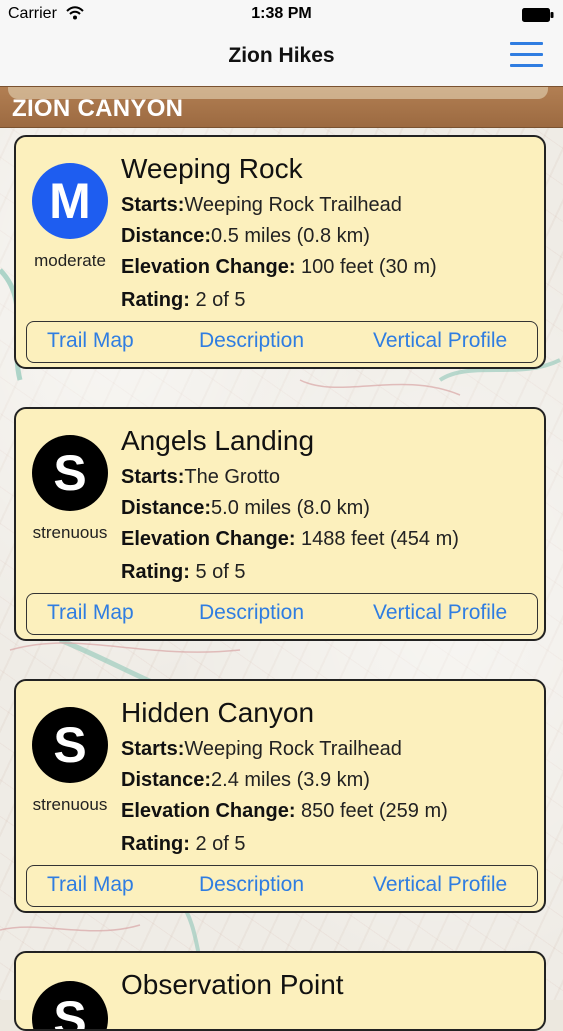 This screenshot has height=1031, width=563. Describe the element at coordinates (70, 260) in the screenshot. I see `difficulty-label: moderate` at that location.